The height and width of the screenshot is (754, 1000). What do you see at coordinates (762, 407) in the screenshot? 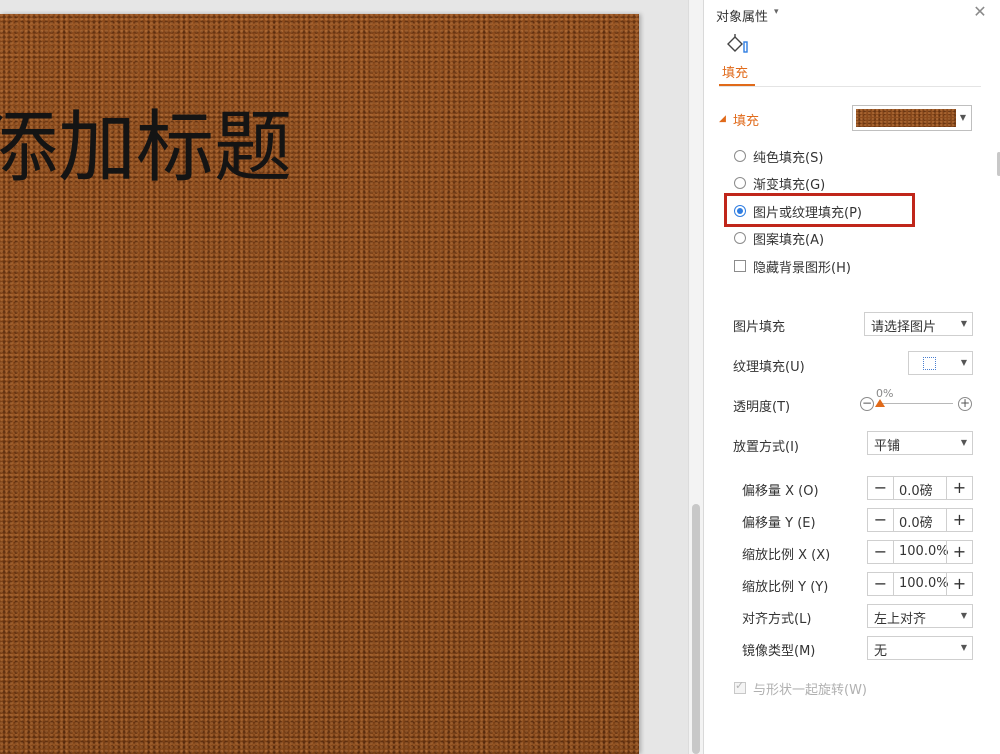
I see `transparency-label: 透明度(T)` at bounding box center [762, 407].